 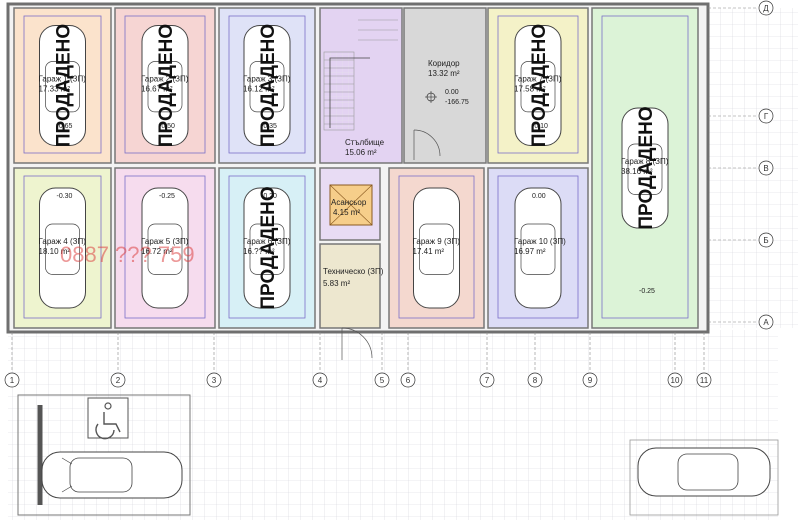 What do you see at coordinates (765, 240) in the screenshot?
I see `axis-y-label: Б` at bounding box center [765, 240].